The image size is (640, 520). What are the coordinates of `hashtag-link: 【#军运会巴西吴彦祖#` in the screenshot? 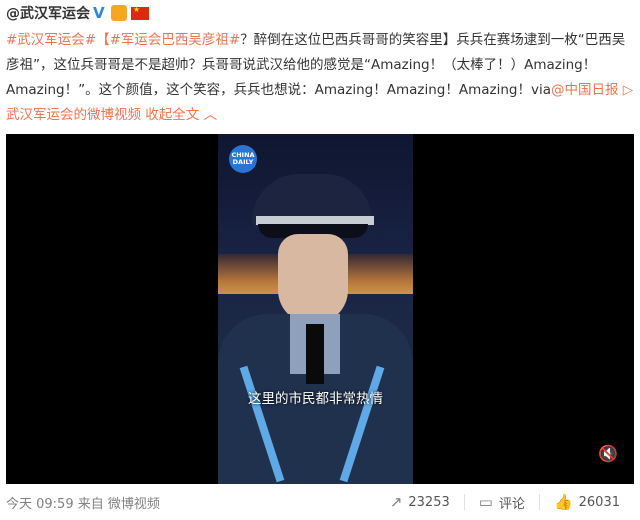 It's located at (168, 40).